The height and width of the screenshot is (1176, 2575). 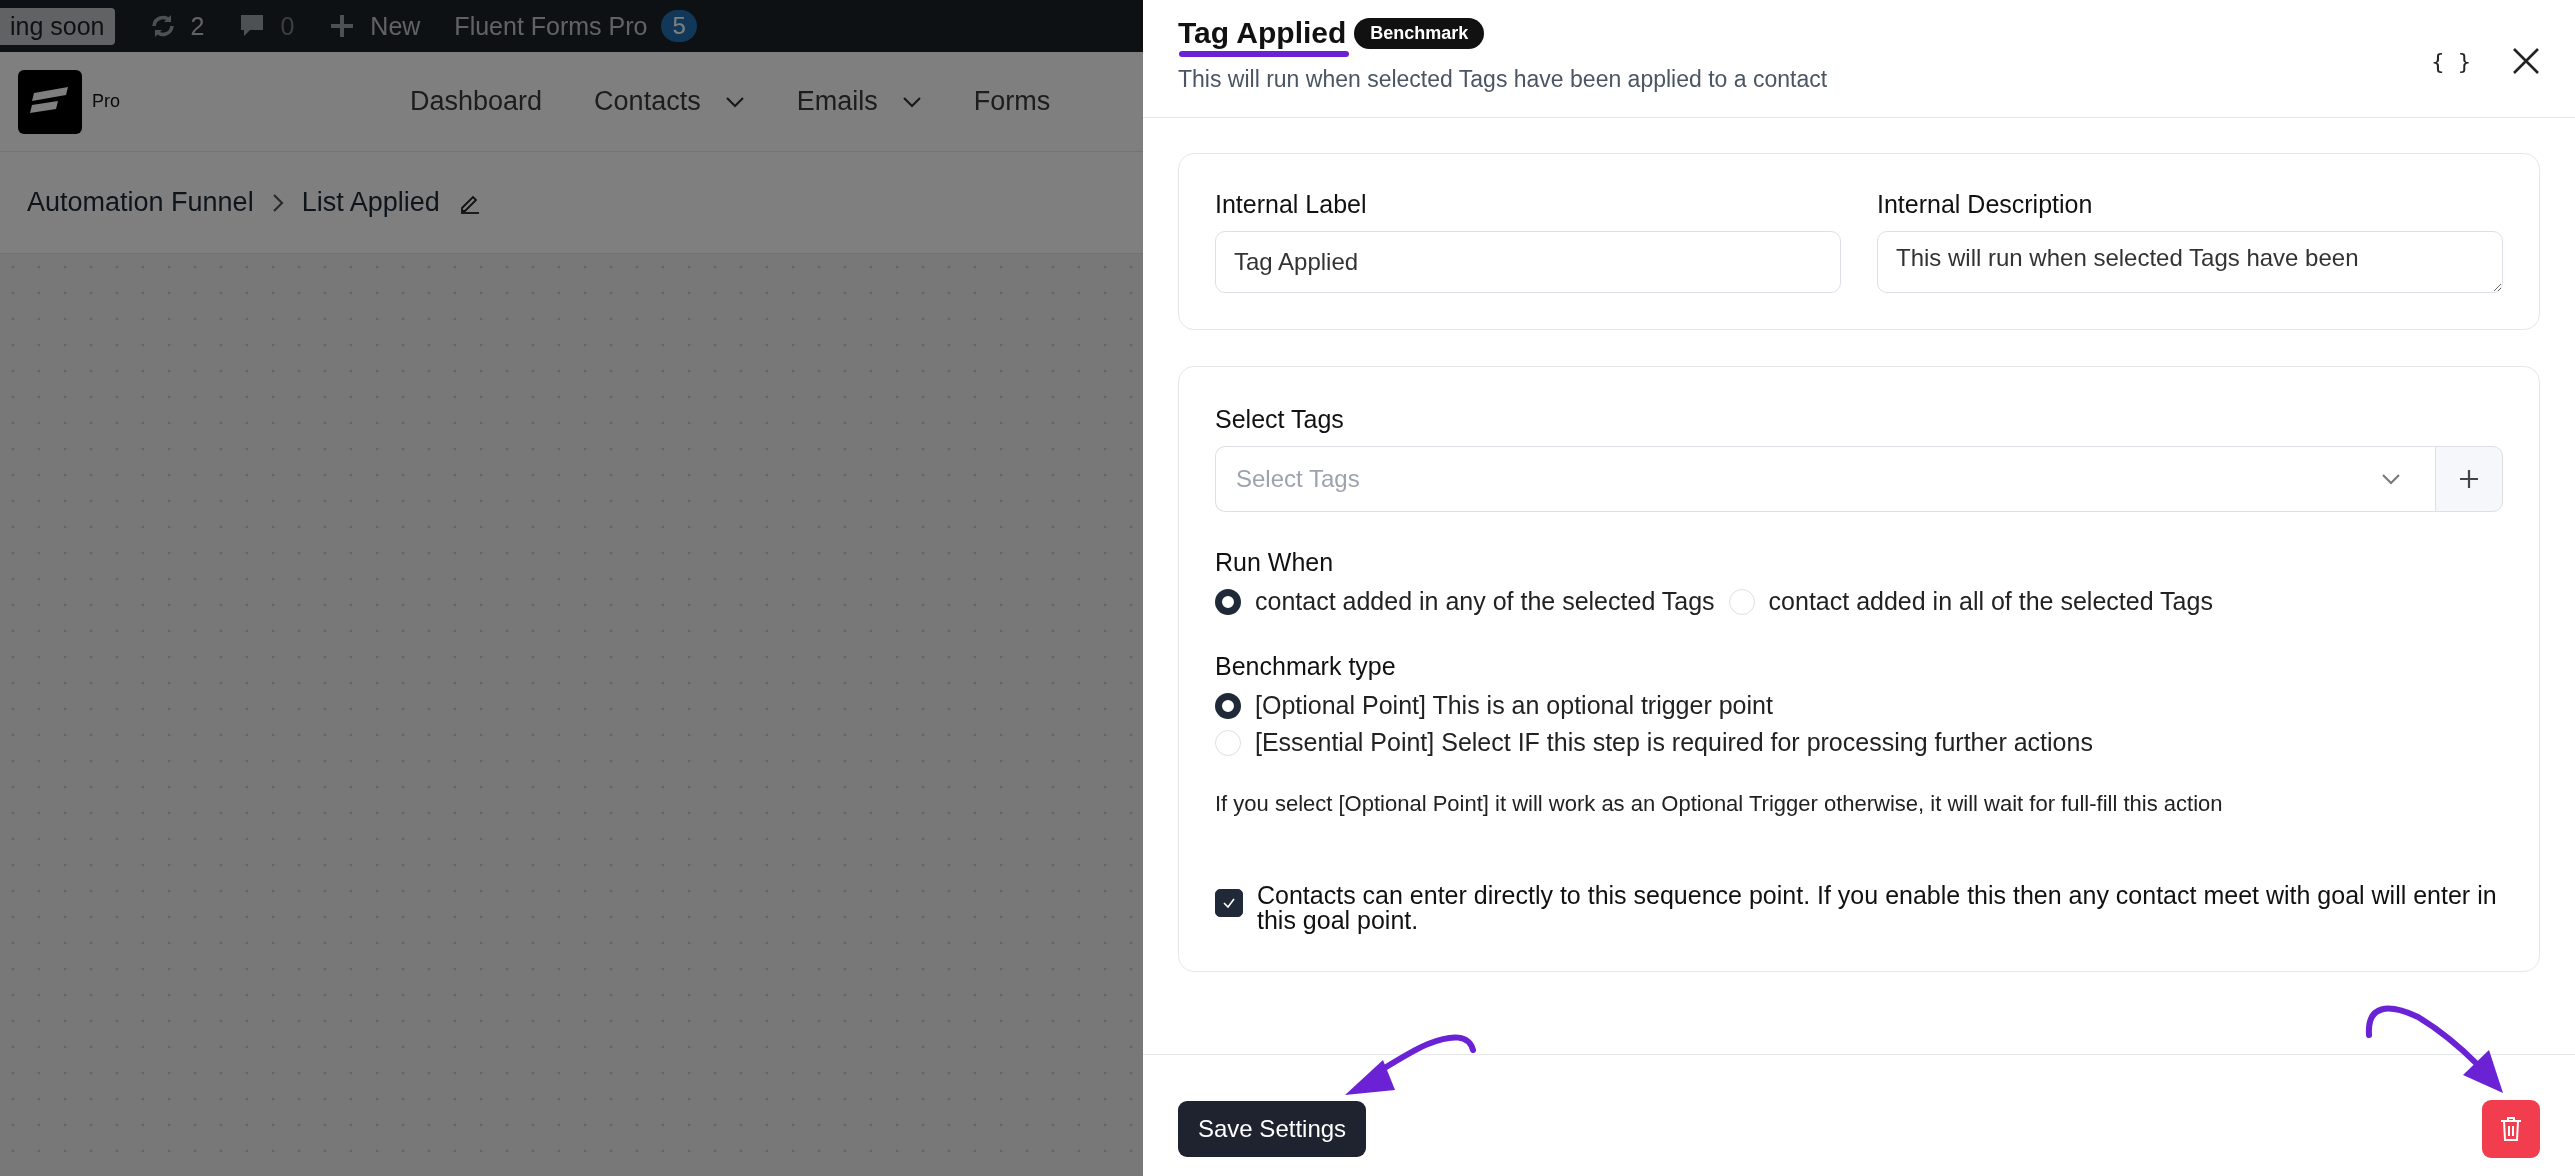 What do you see at coordinates (679, 26) in the screenshot?
I see `count-badge: 5` at bounding box center [679, 26].